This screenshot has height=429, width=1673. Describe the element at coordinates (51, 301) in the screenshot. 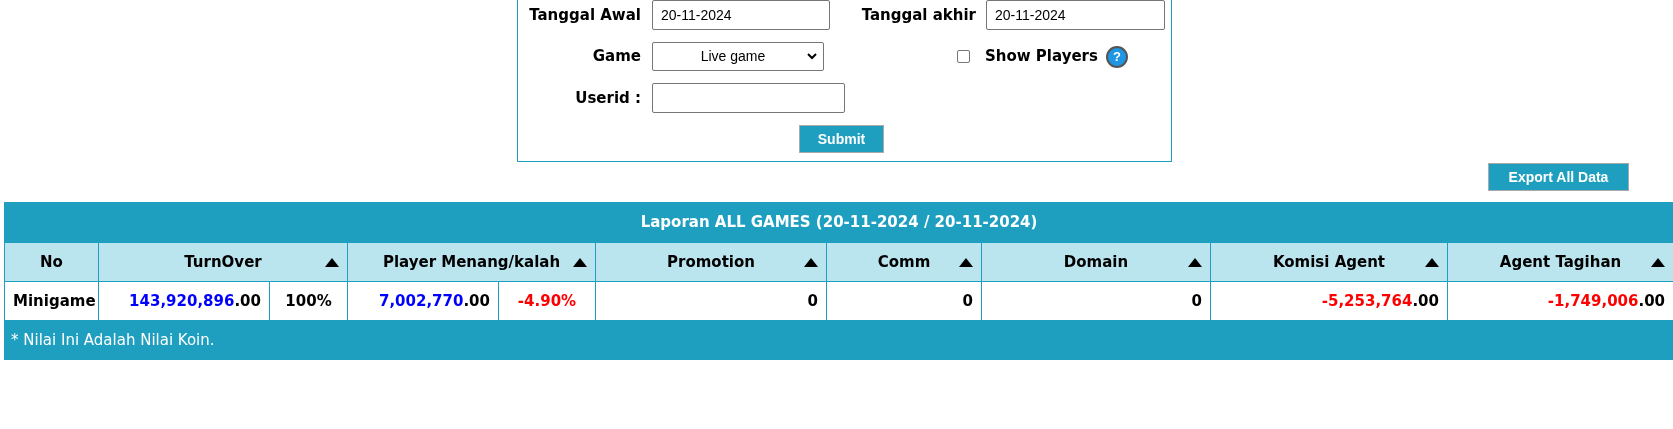

I see `table-cell: Minigame` at that location.